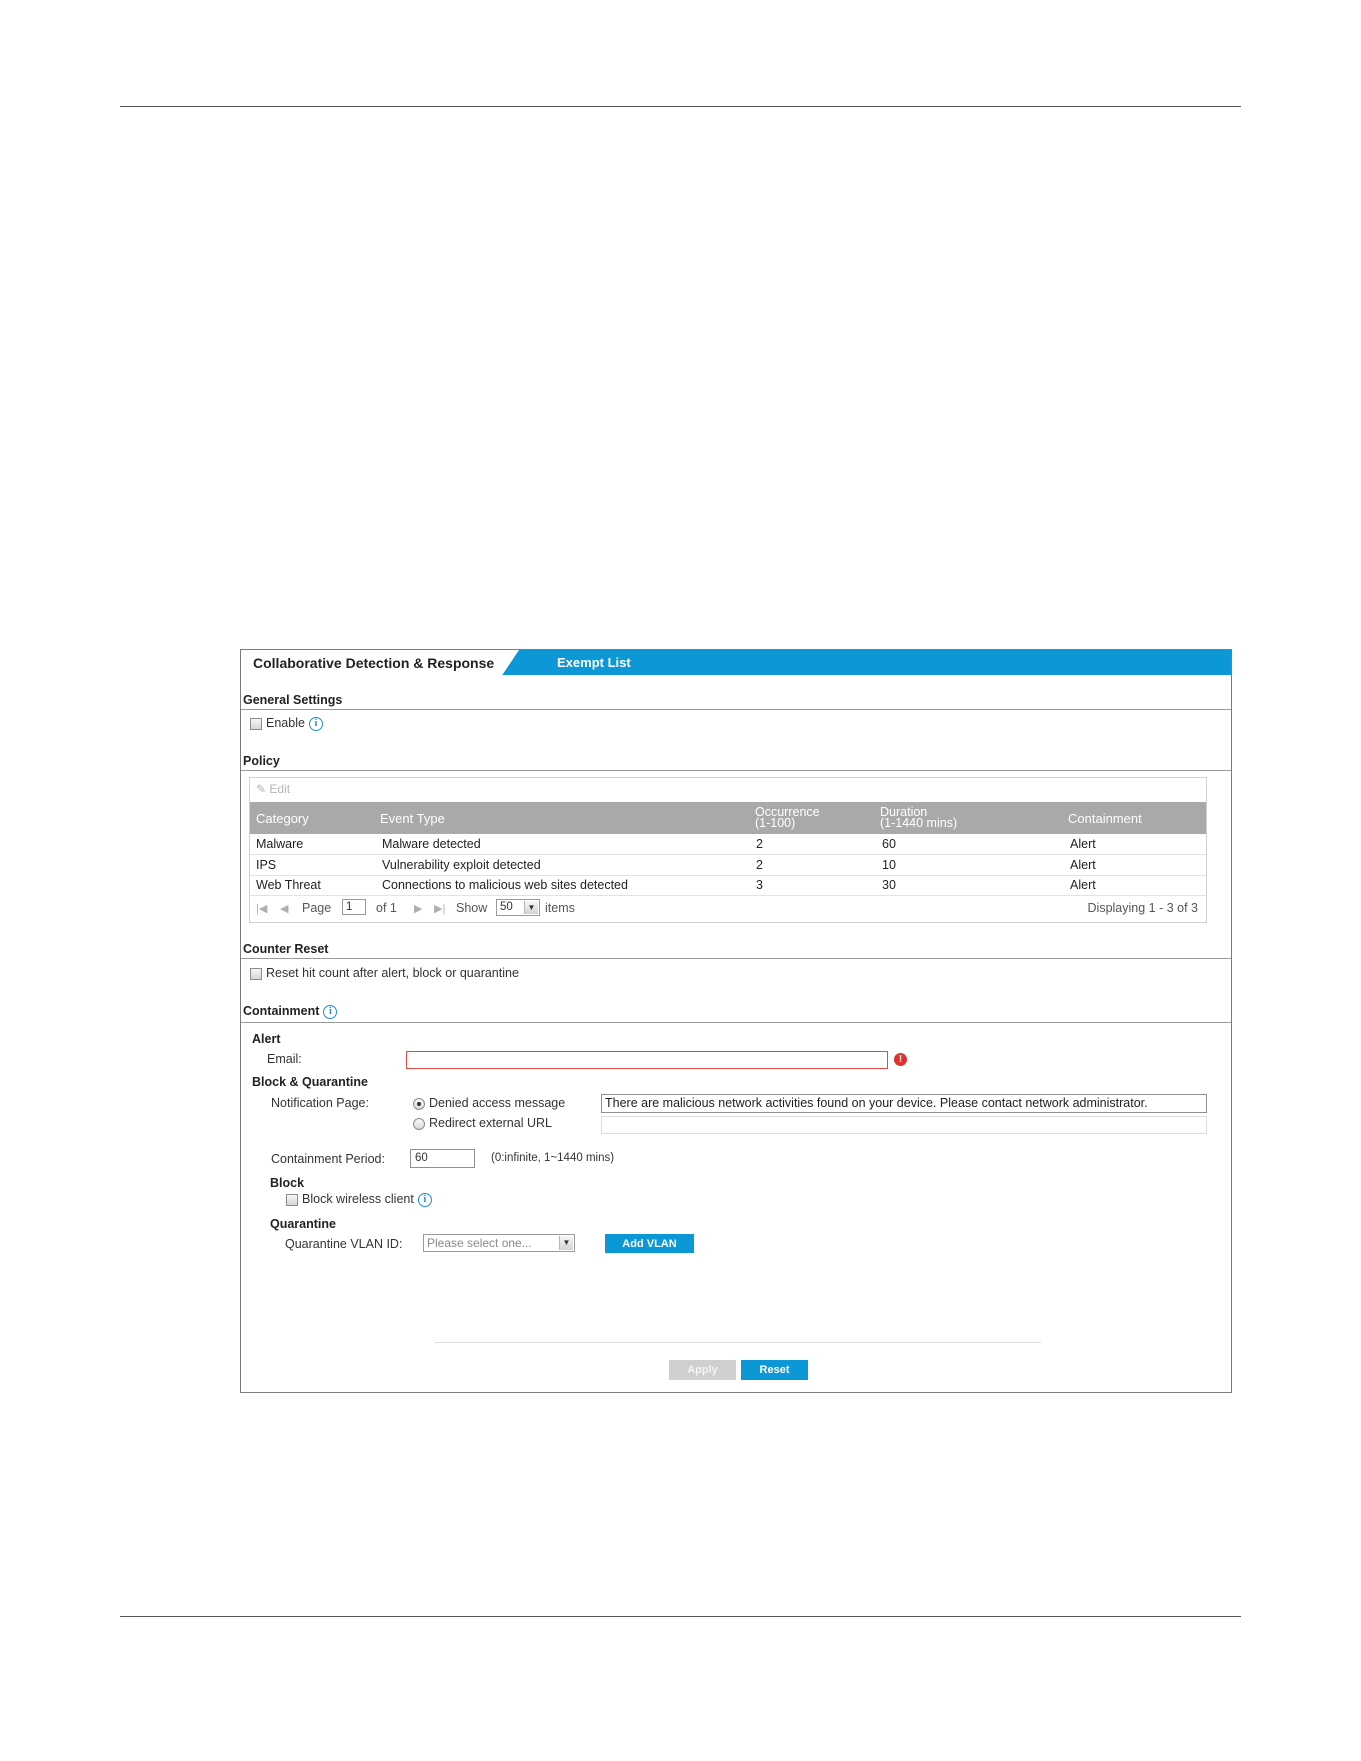  What do you see at coordinates (889, 844) in the screenshot?
I see `cell-duration: 60` at bounding box center [889, 844].